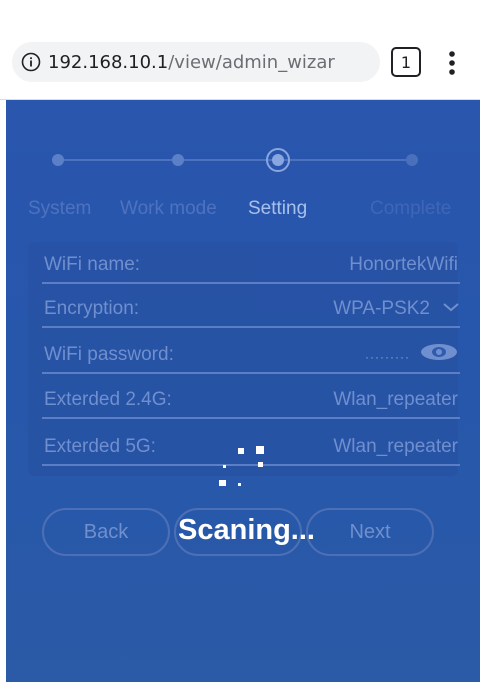  What do you see at coordinates (251, 309) in the screenshot?
I see `encryption-row: Encryption: WPA-PSK2` at bounding box center [251, 309].